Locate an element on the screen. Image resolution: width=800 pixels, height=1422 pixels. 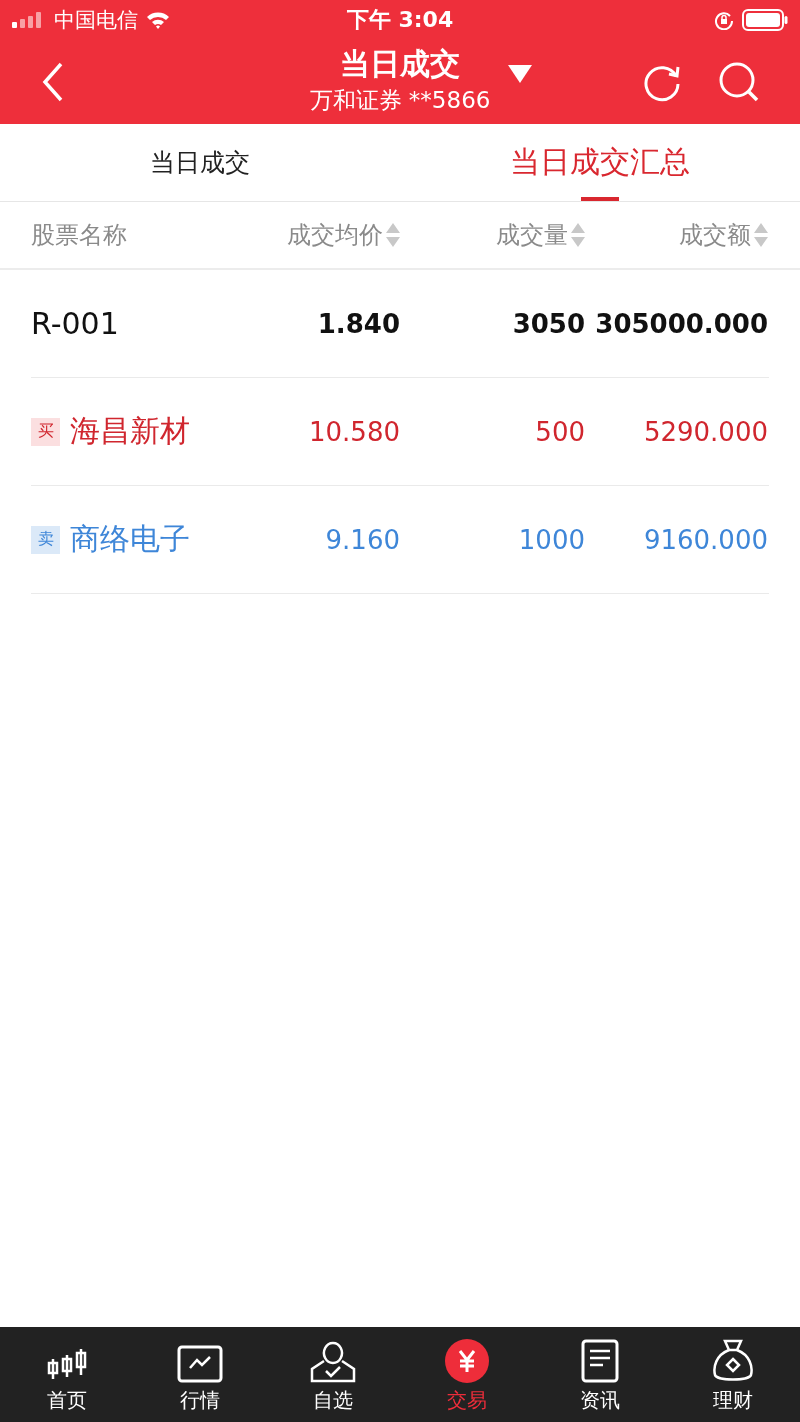
nav-tab: 行情 is located at coordinates (200, 1374).